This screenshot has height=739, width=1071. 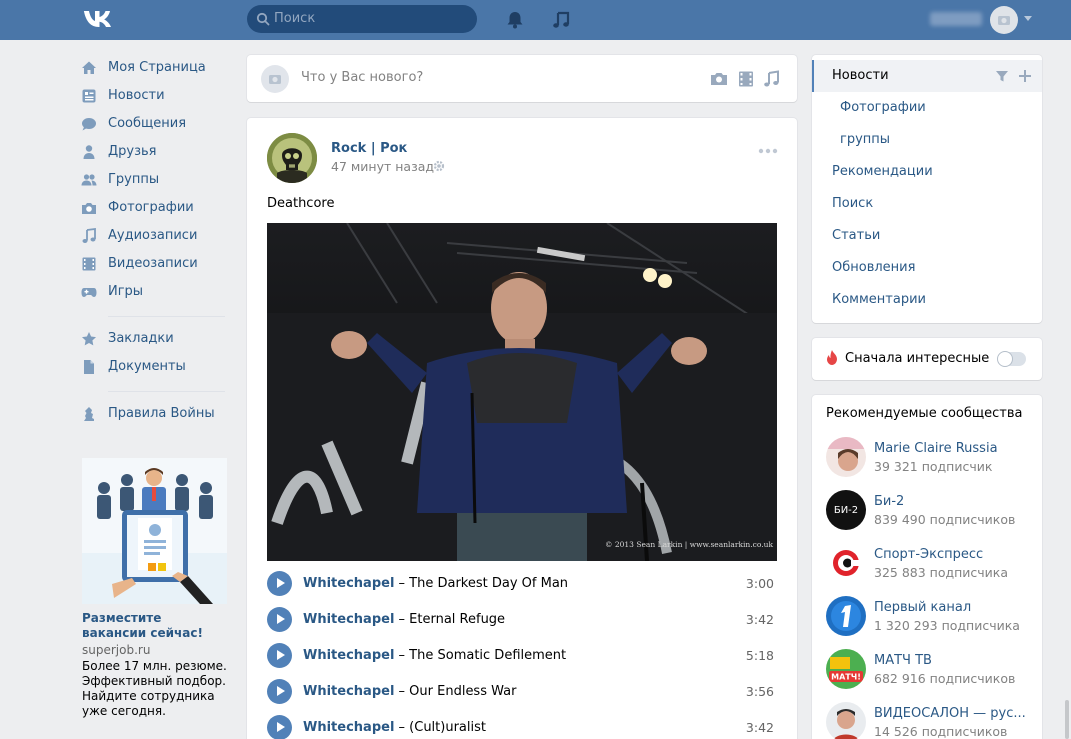 I want to click on filter-groups: группы, so click(x=927, y=140).